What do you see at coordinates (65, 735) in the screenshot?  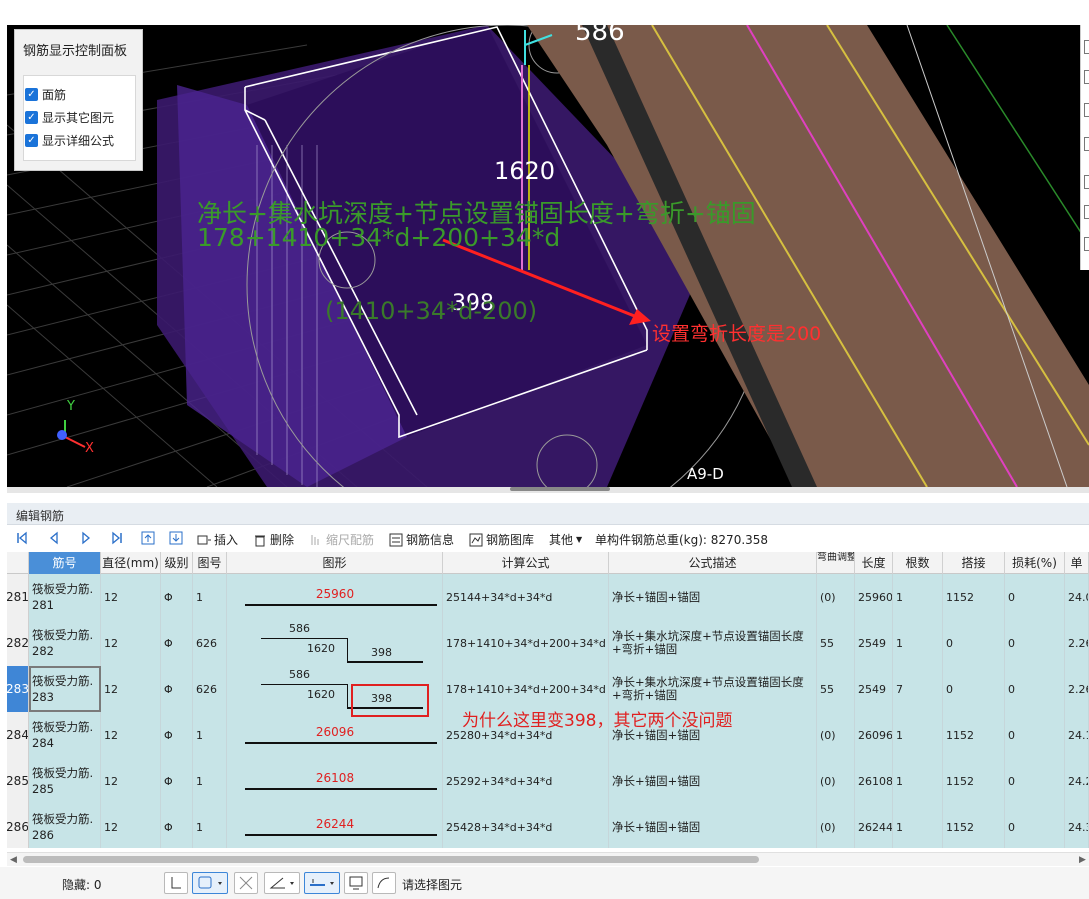 I see `cell-bar-name: 筏板受力筋. 284` at bounding box center [65, 735].